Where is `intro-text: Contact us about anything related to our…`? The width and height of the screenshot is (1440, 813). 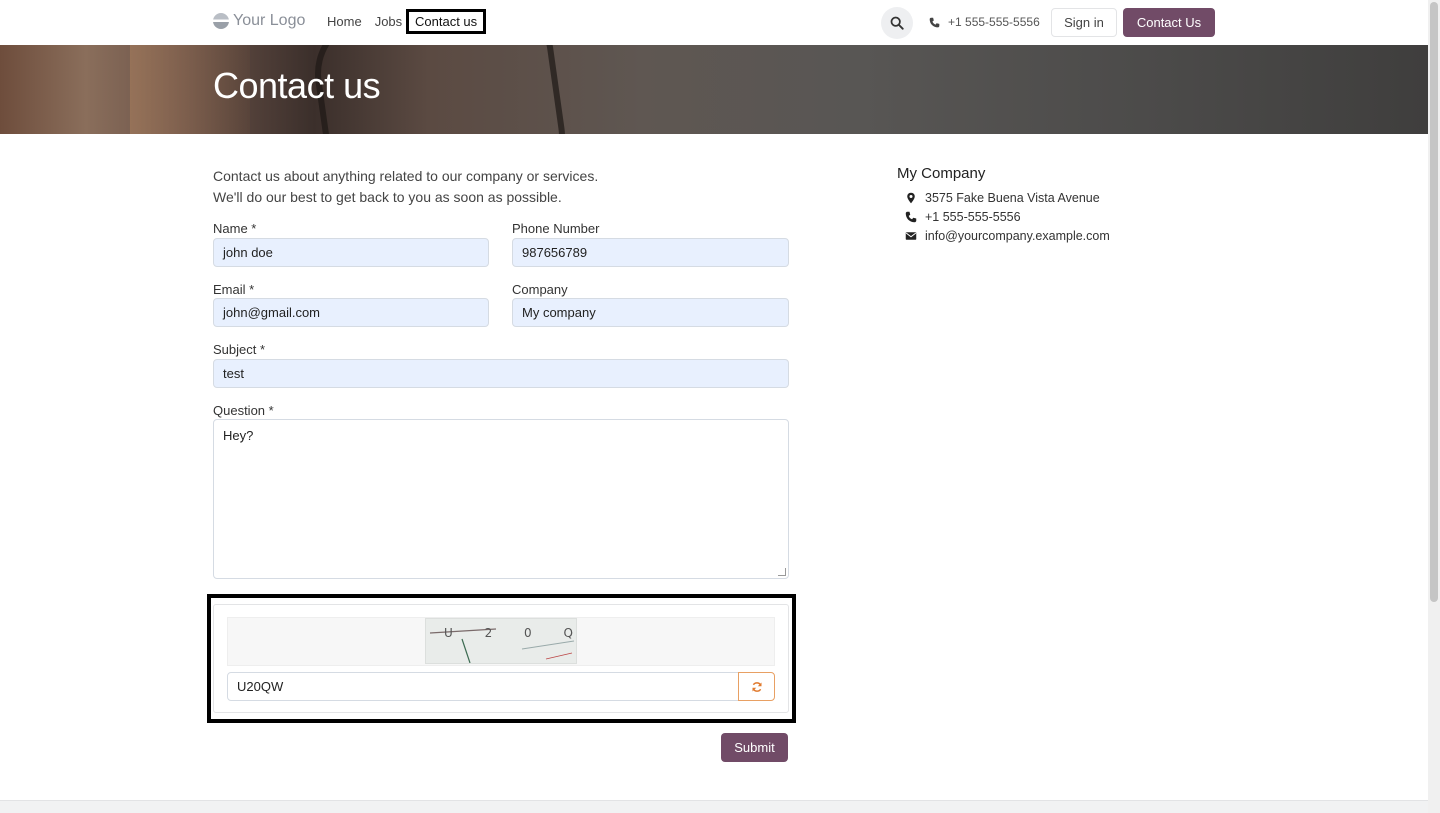 intro-text: Contact us about anything related to our… is located at coordinates (405, 187).